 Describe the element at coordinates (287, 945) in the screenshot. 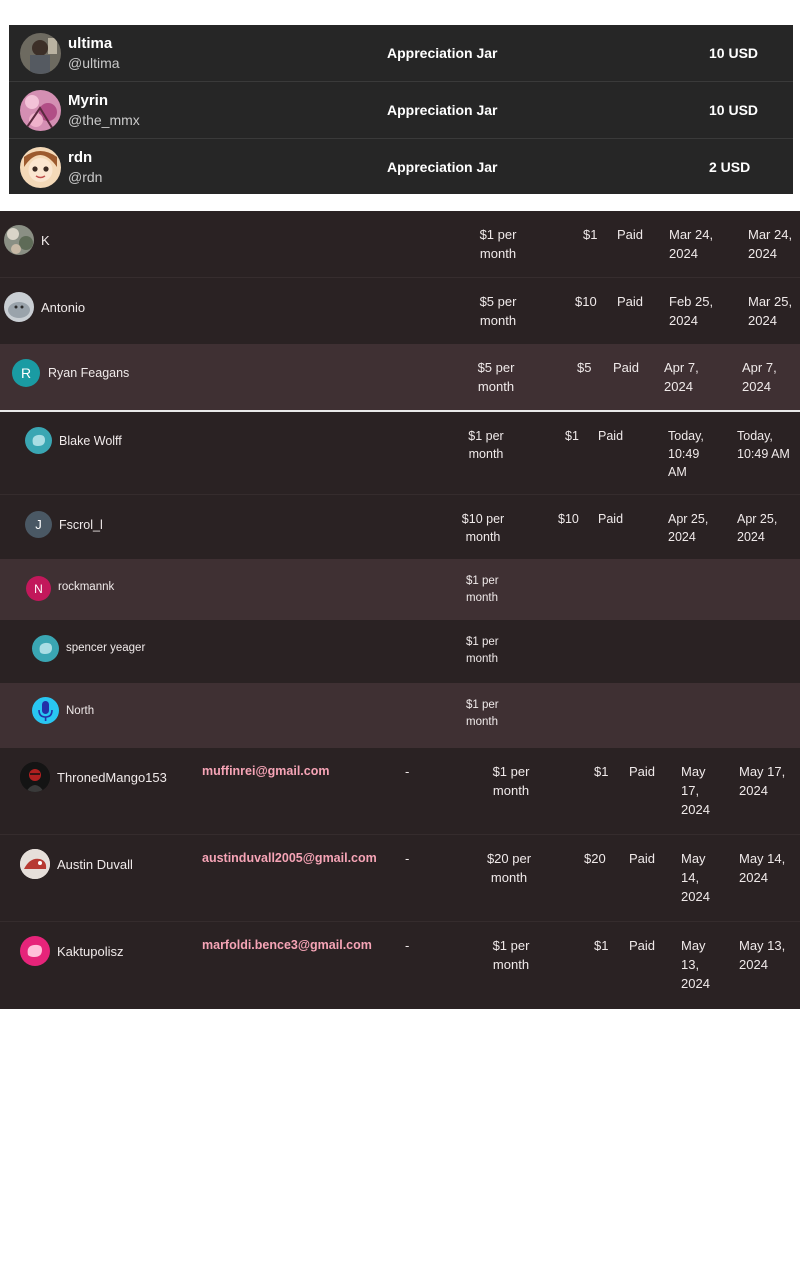

I see `member-email: marfoldi.bence3@gmail.com` at that location.